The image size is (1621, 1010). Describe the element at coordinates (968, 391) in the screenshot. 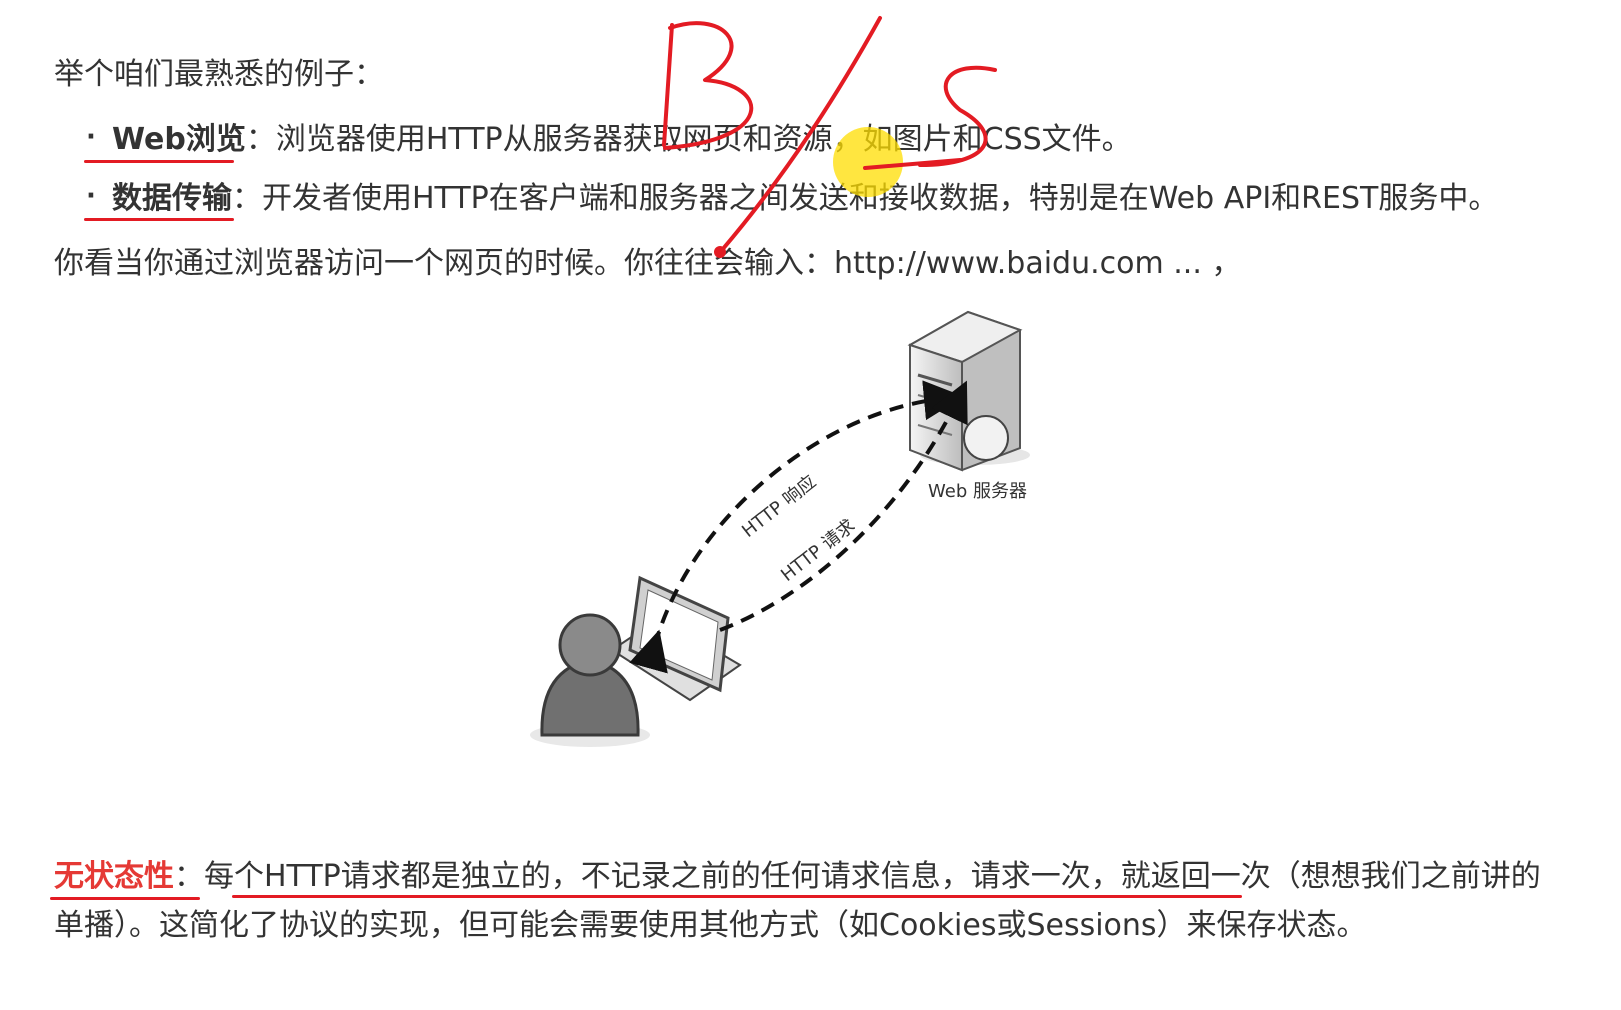

I see `server-icon` at that location.